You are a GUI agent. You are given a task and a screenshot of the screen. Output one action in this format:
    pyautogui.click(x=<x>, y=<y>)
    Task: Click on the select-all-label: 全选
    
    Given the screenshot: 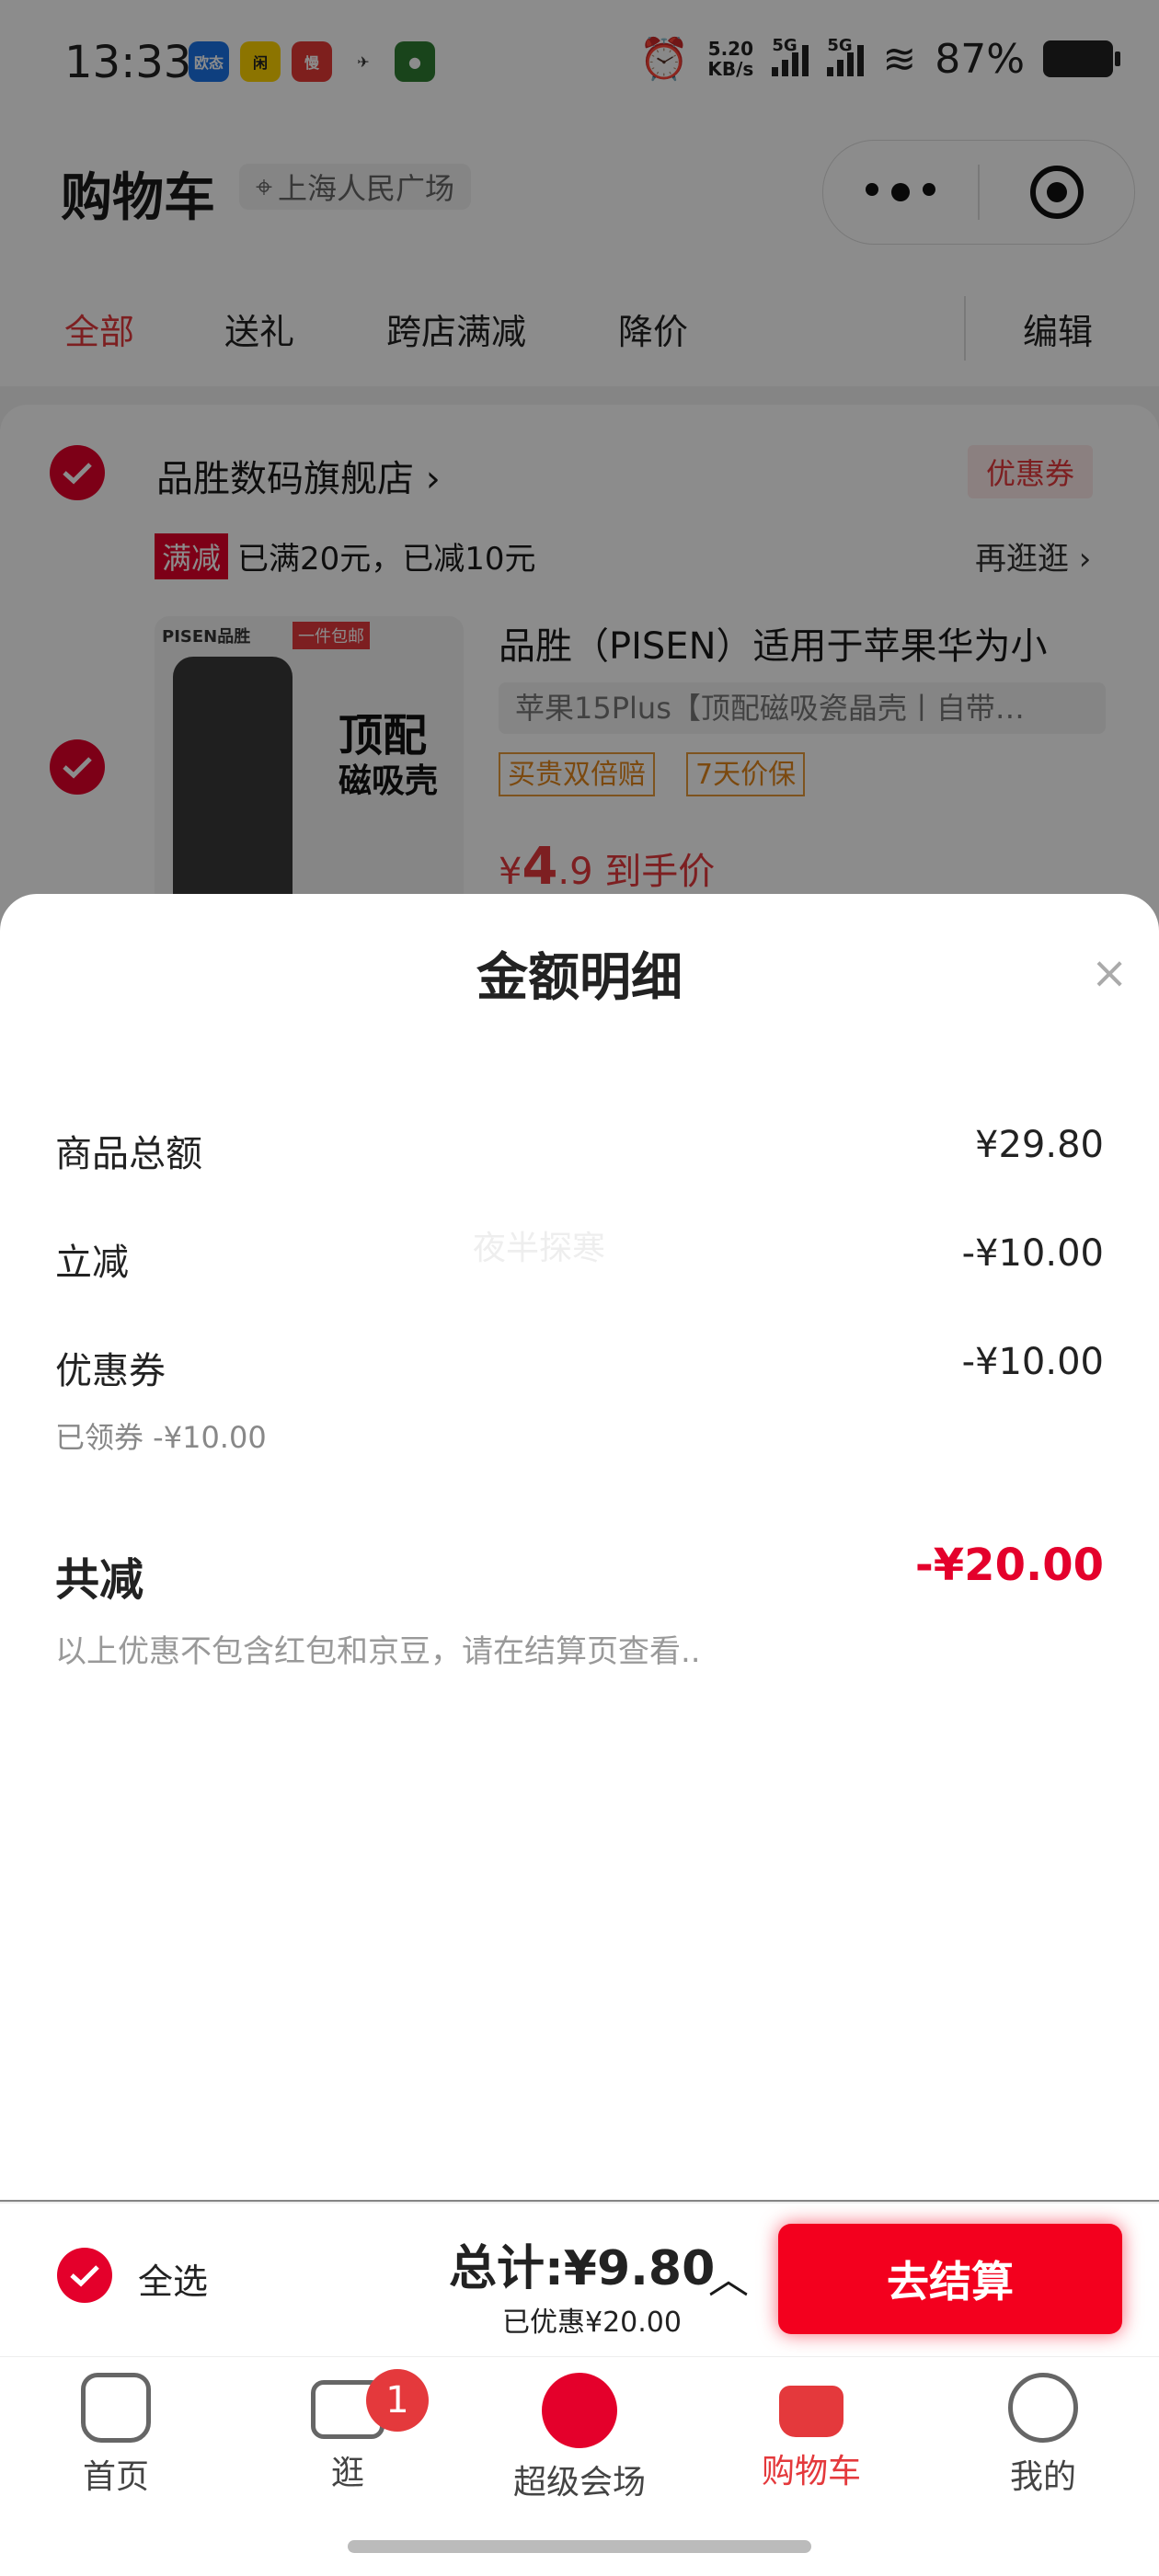 What is the action you would take?
    pyautogui.click(x=173, y=2278)
    